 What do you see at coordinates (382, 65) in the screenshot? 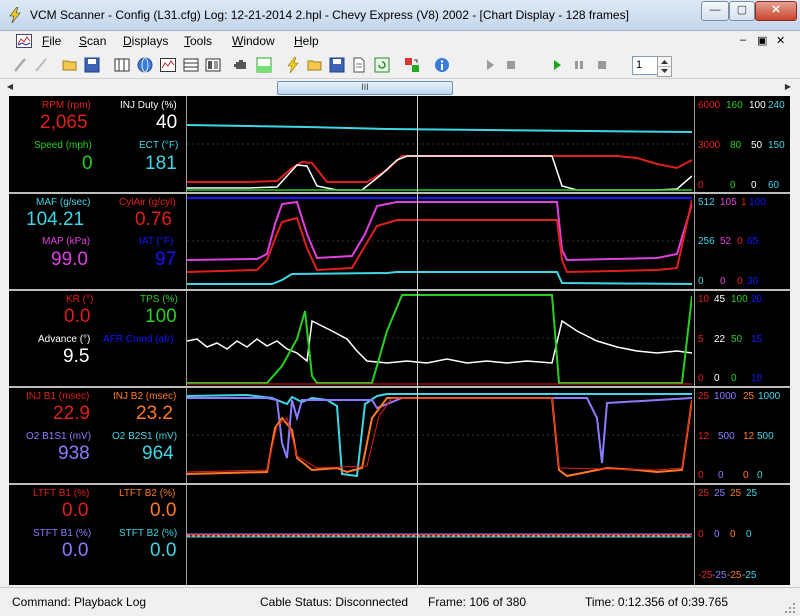
I see `refresh-icon` at bounding box center [382, 65].